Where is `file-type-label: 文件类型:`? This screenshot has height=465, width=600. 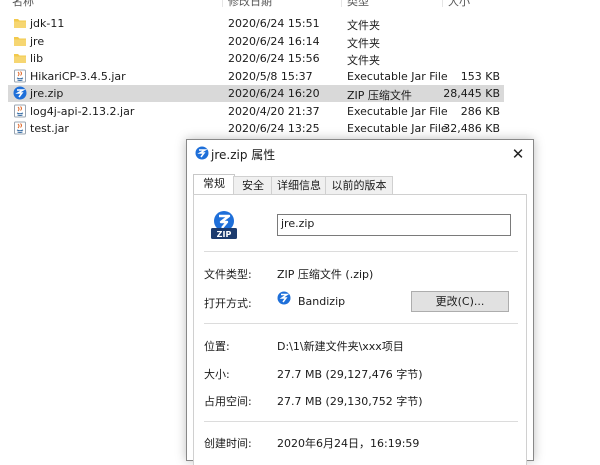
file-type-label: 文件类型: is located at coordinates (228, 274).